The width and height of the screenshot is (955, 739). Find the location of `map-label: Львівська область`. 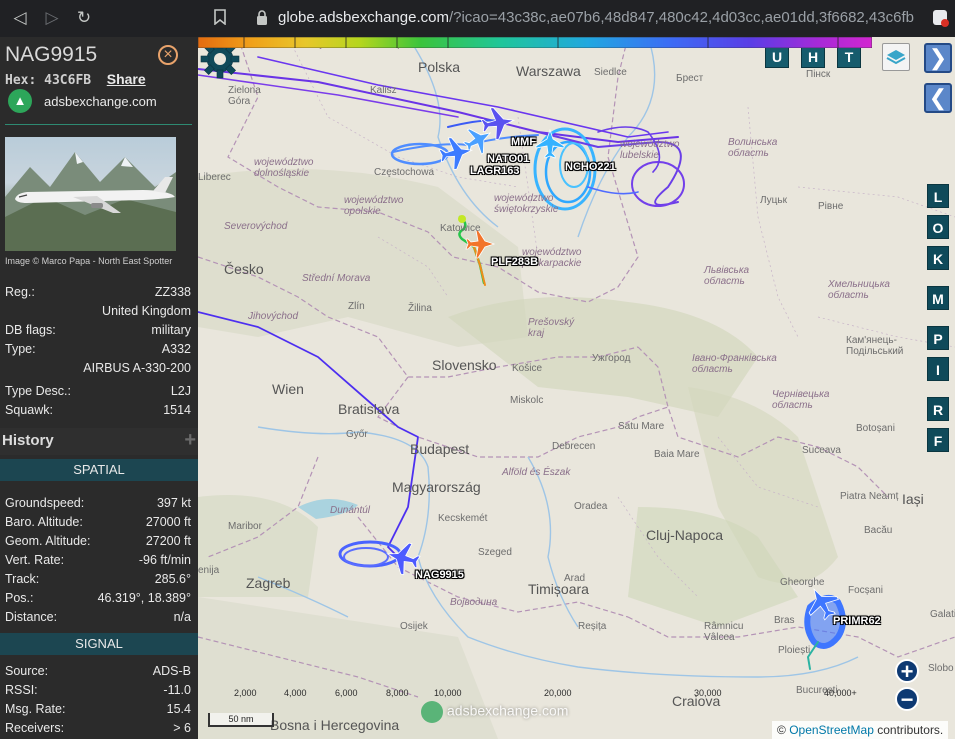

map-label: Львівська область is located at coordinates (727, 276).